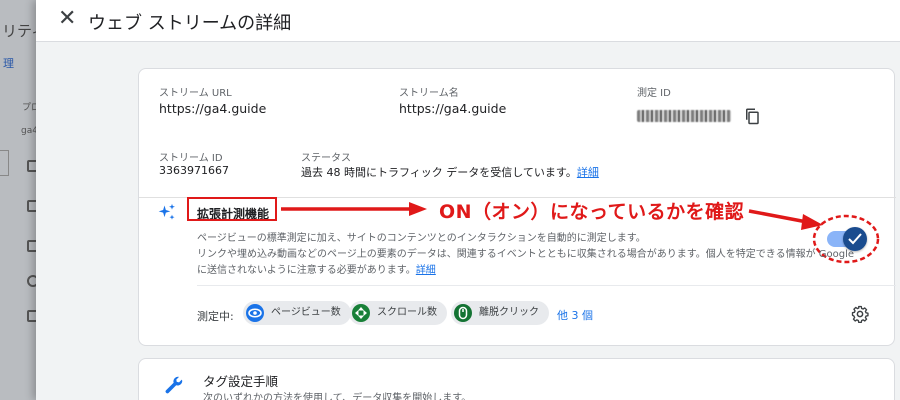 This screenshot has height=400, width=900. What do you see at coordinates (4, 163) in the screenshot?
I see `background-dropdown` at bounding box center [4, 163].